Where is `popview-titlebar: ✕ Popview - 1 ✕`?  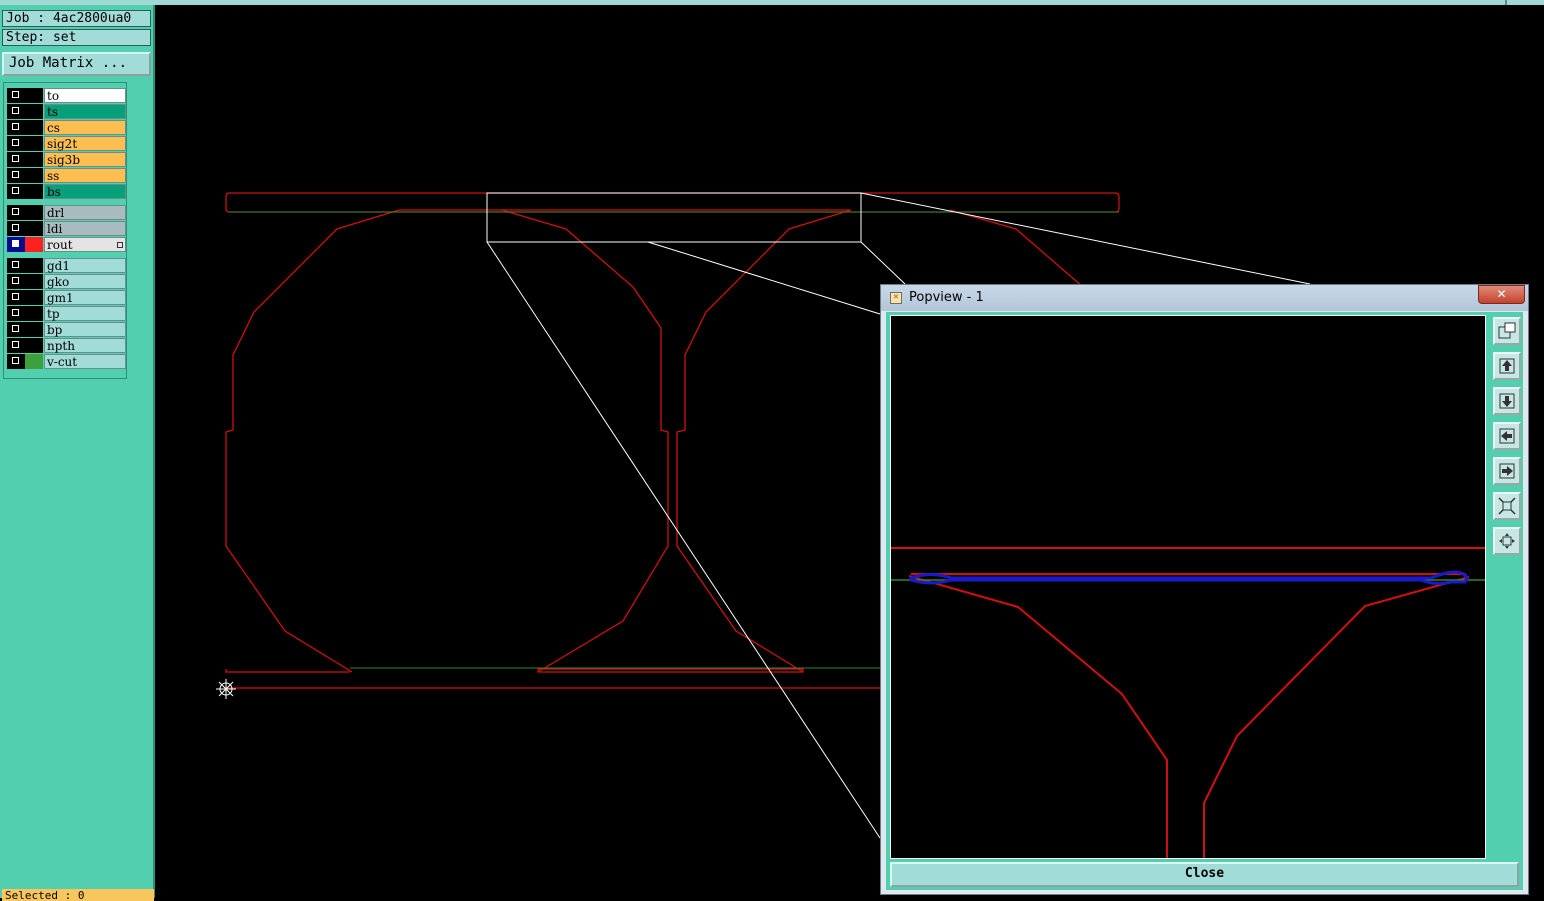 popview-titlebar: ✕ Popview - 1 ✕ is located at coordinates (1204, 298).